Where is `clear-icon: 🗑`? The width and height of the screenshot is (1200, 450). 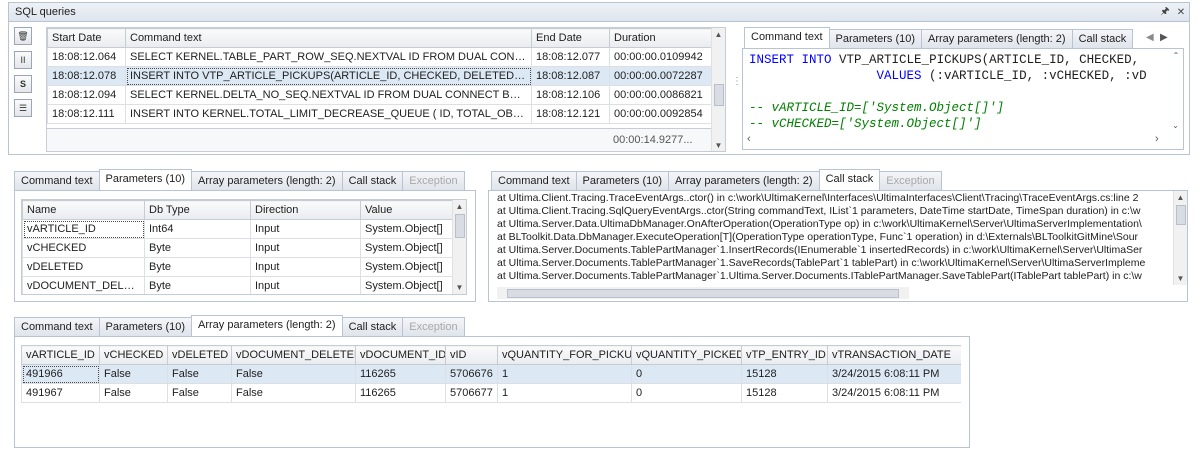 clear-icon: 🗑 is located at coordinates (23, 36).